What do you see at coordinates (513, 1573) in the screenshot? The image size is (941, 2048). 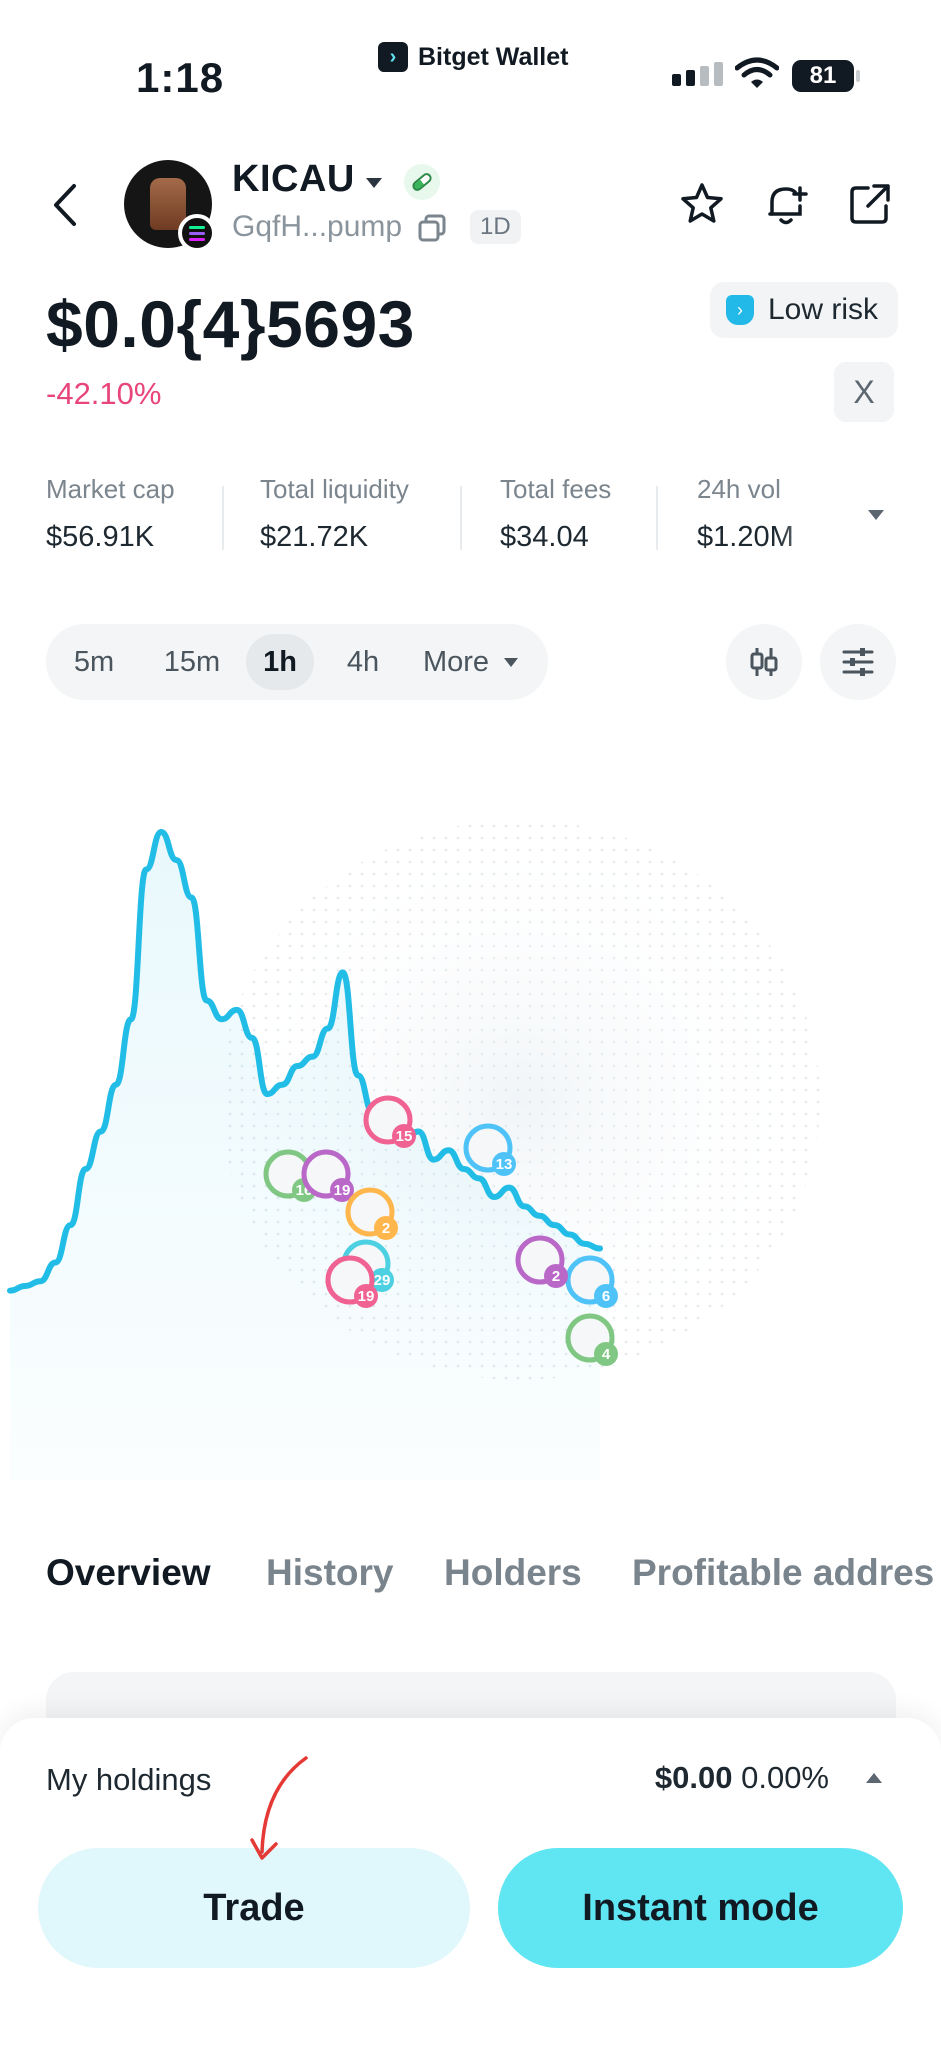 I see `tab-holders: Holders` at bounding box center [513, 1573].